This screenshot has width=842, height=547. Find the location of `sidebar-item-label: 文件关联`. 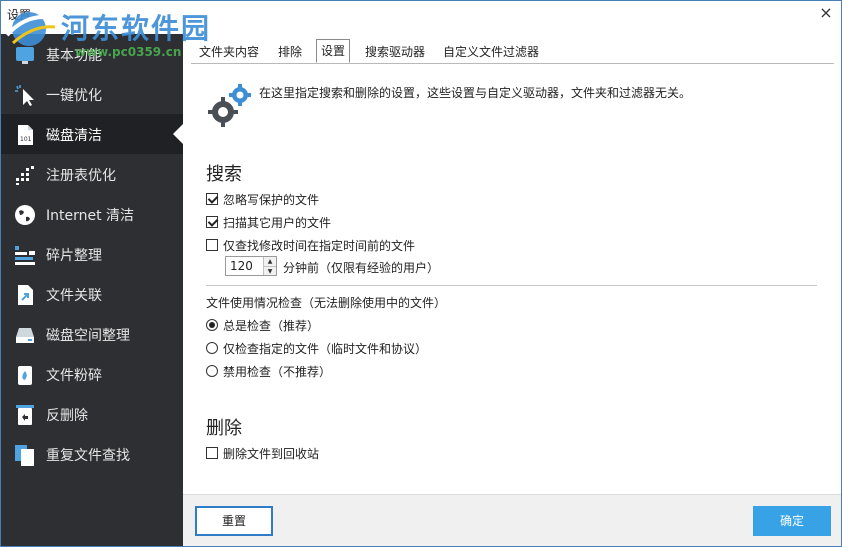

sidebar-item-label: 文件关联 is located at coordinates (74, 296).